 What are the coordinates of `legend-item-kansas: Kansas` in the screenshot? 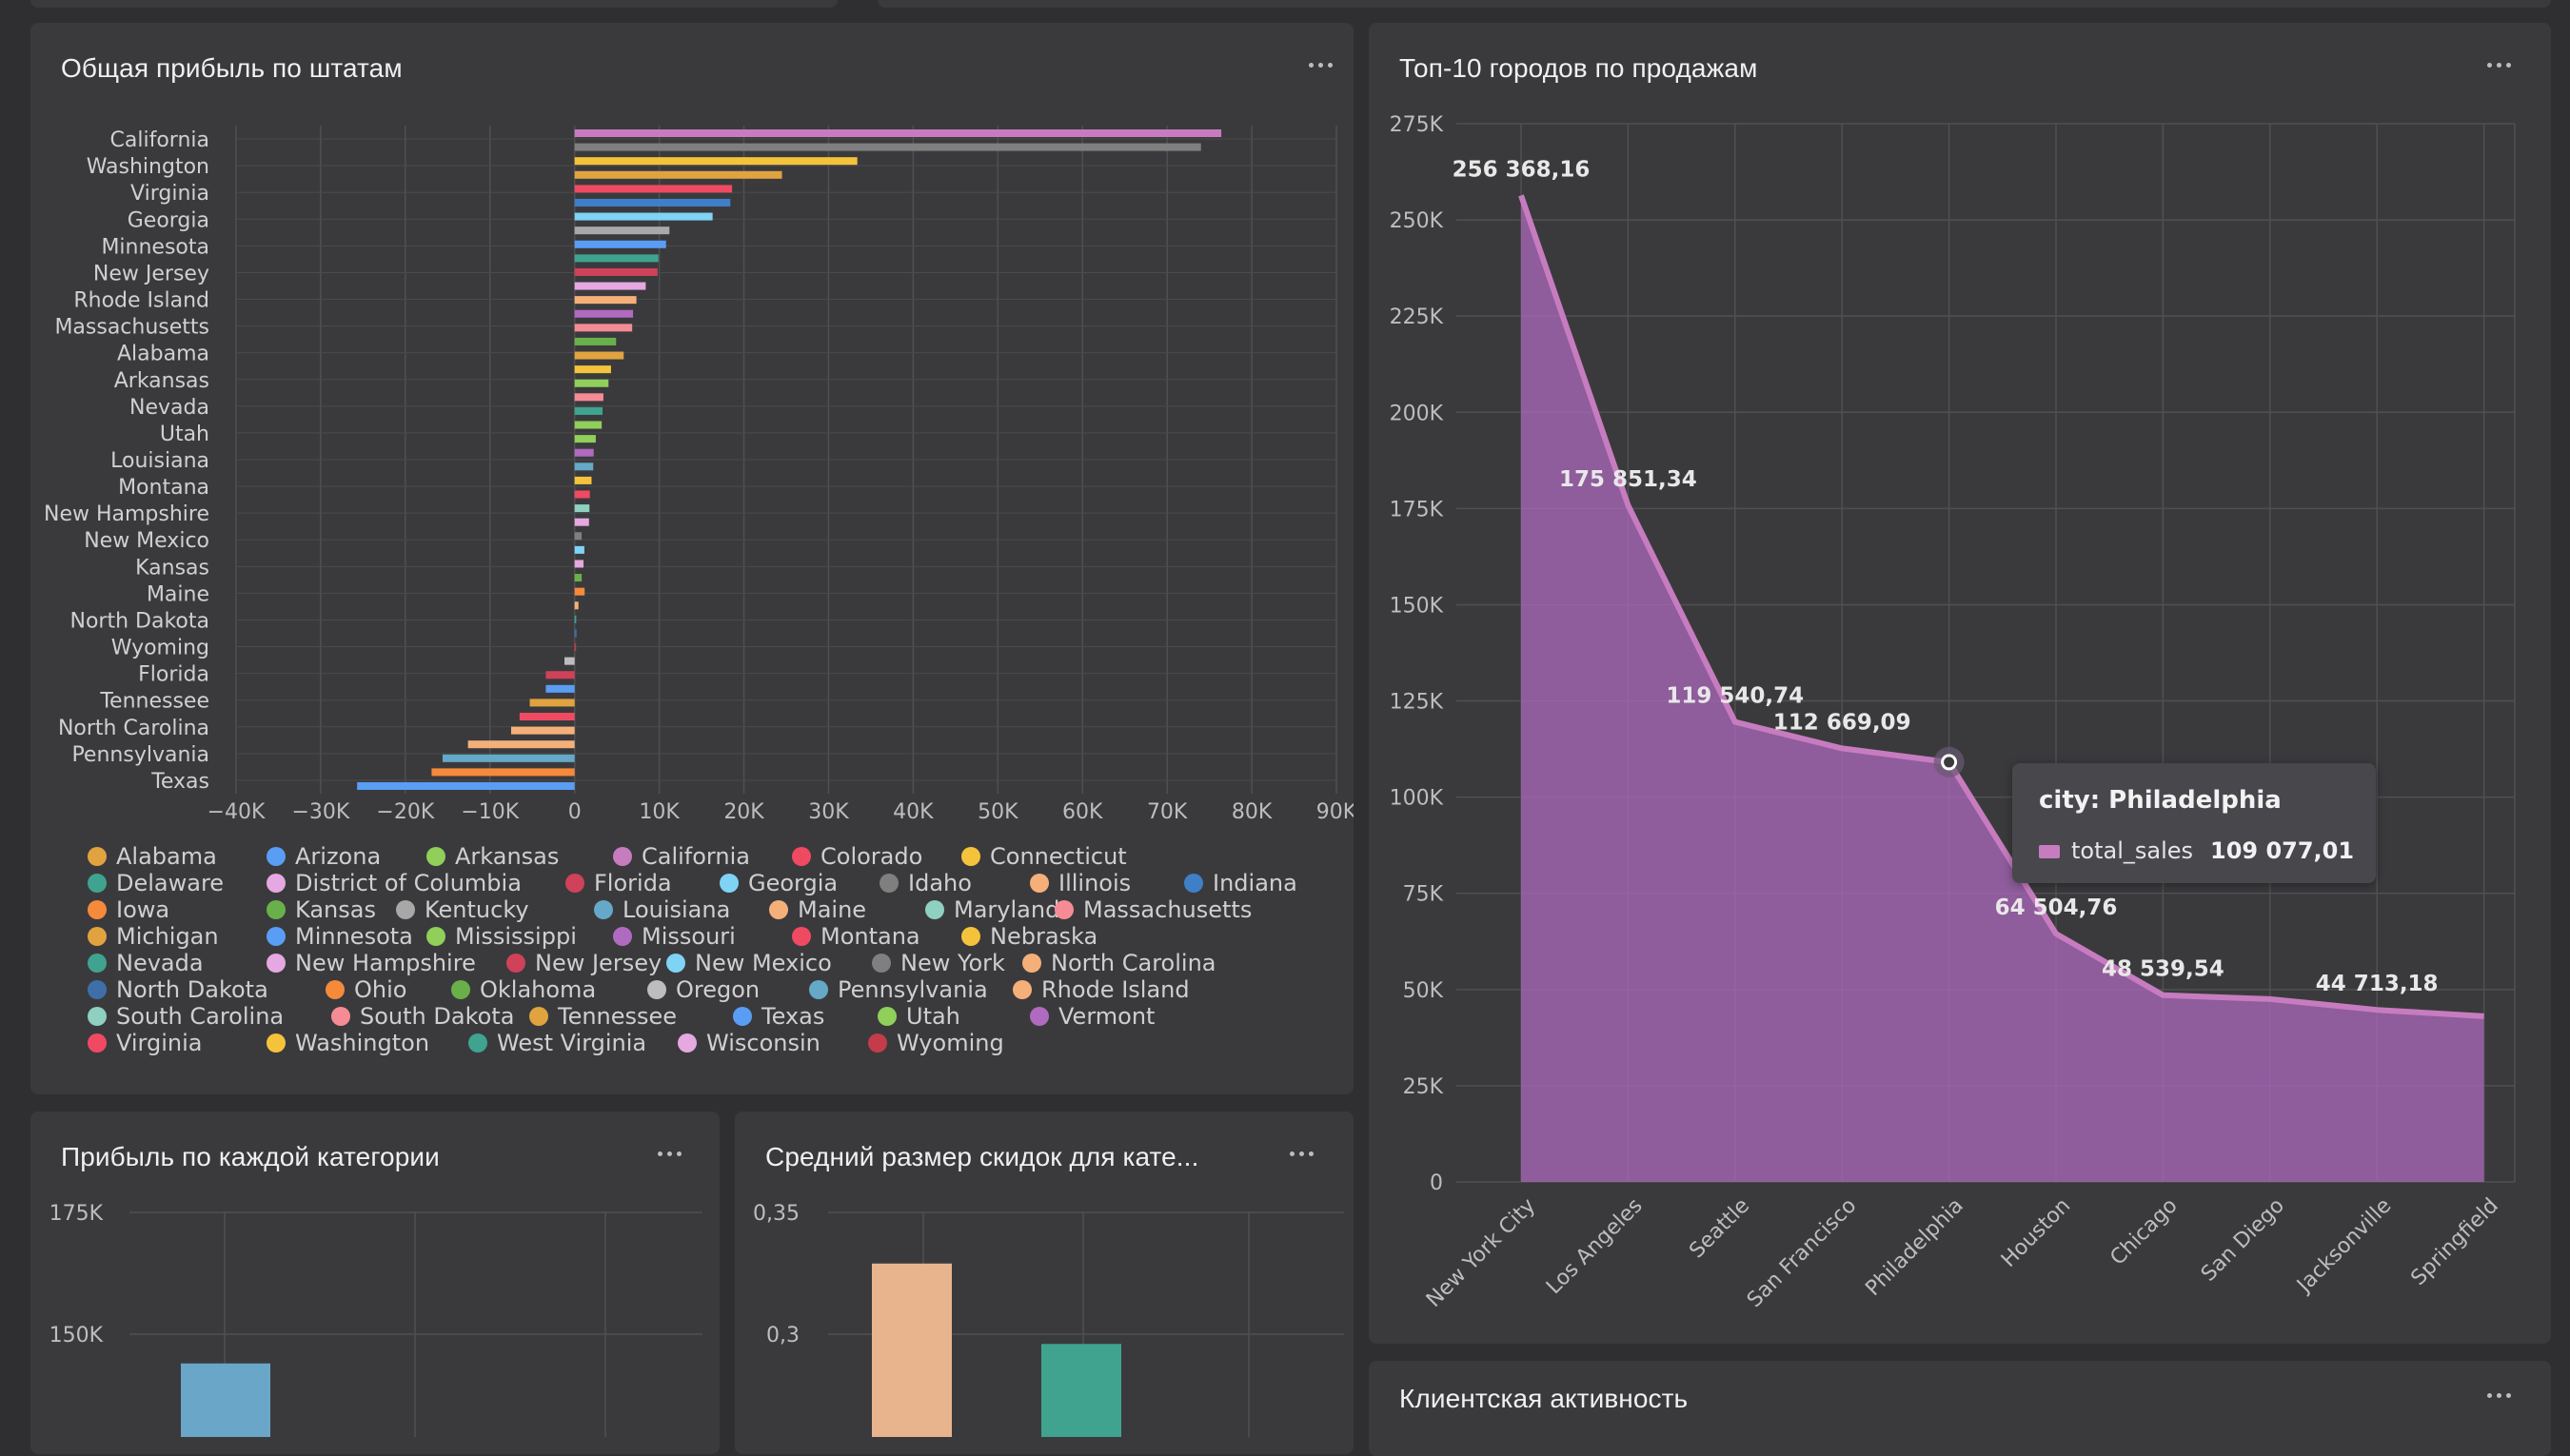 It's located at (321, 909).